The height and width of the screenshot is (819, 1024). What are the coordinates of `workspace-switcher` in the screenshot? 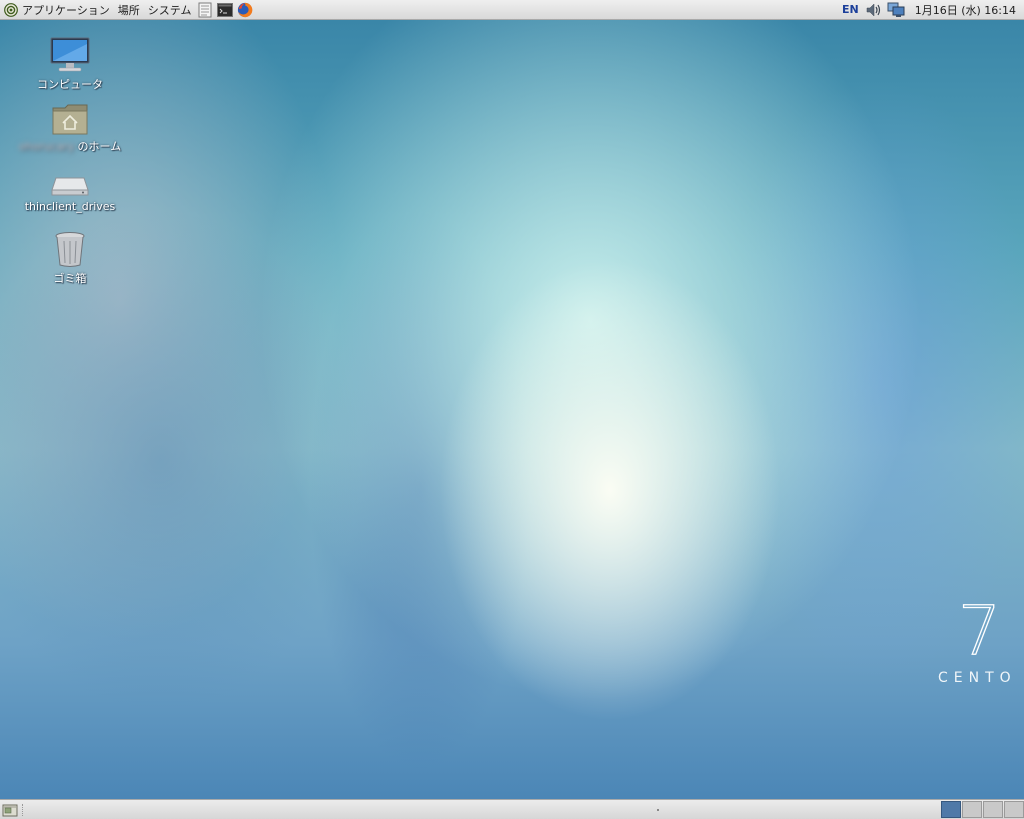 It's located at (982, 809).